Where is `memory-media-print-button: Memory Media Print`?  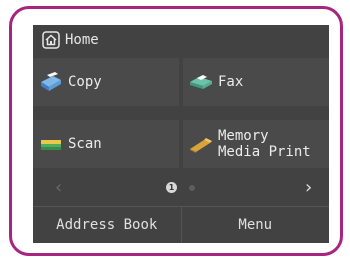
memory-media-print-button: Memory Media Print is located at coordinates (256, 144).